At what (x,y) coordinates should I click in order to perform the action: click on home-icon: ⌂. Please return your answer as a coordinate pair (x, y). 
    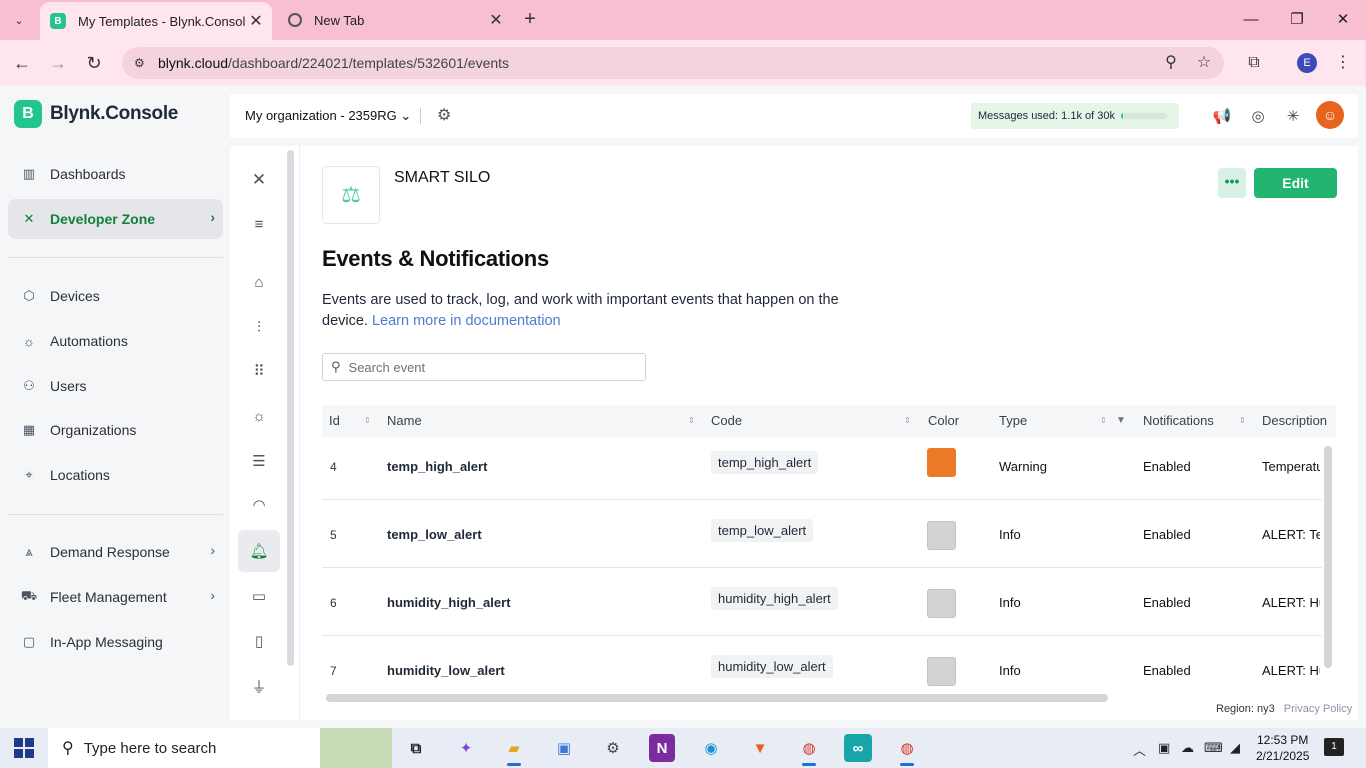
    Looking at the image, I should click on (259, 282).